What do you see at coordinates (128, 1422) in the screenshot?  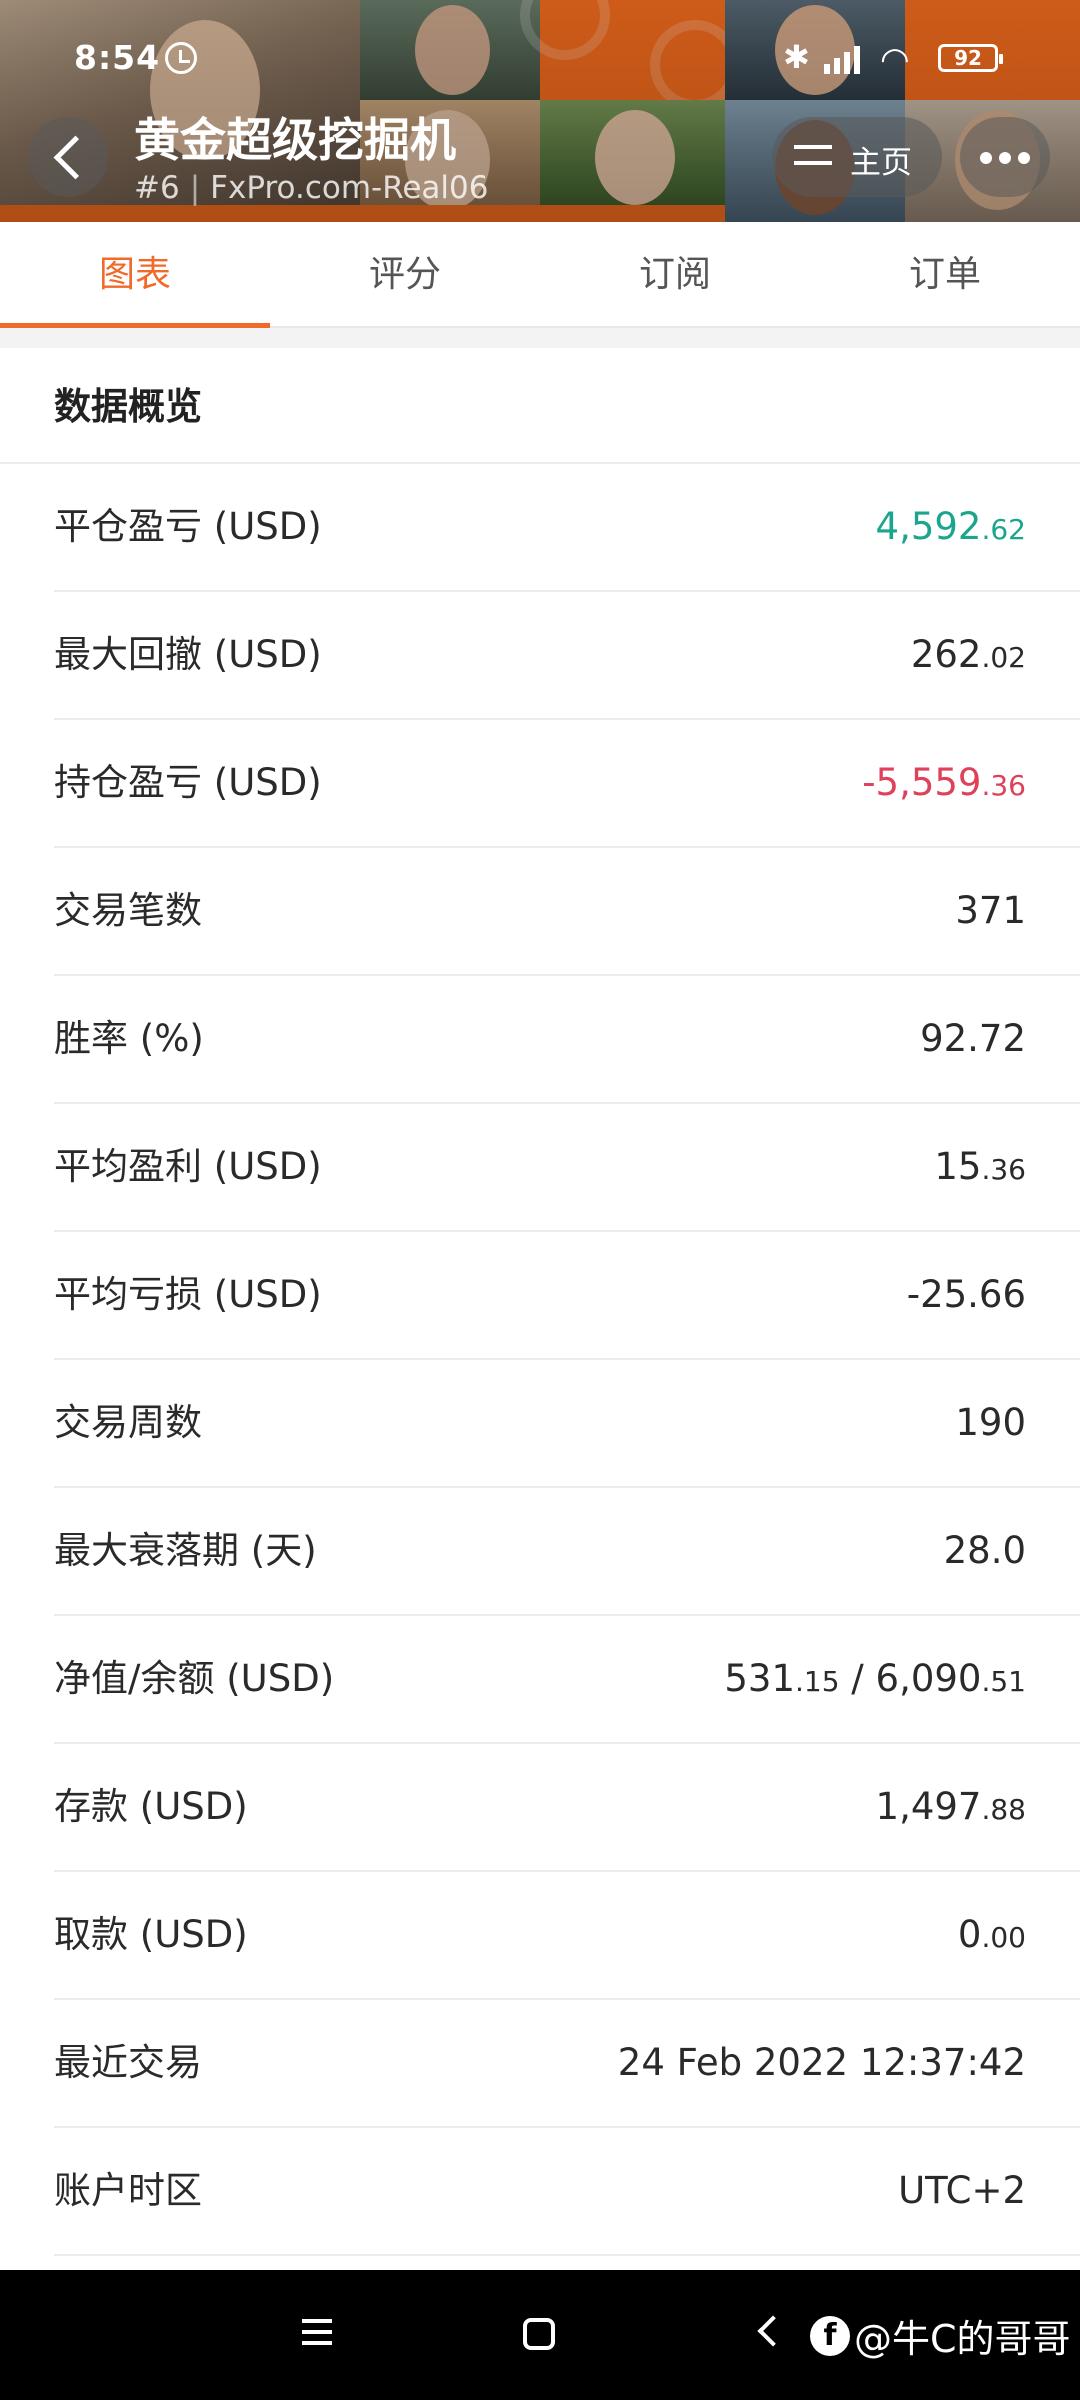 I see `row-label: 交易周数` at bounding box center [128, 1422].